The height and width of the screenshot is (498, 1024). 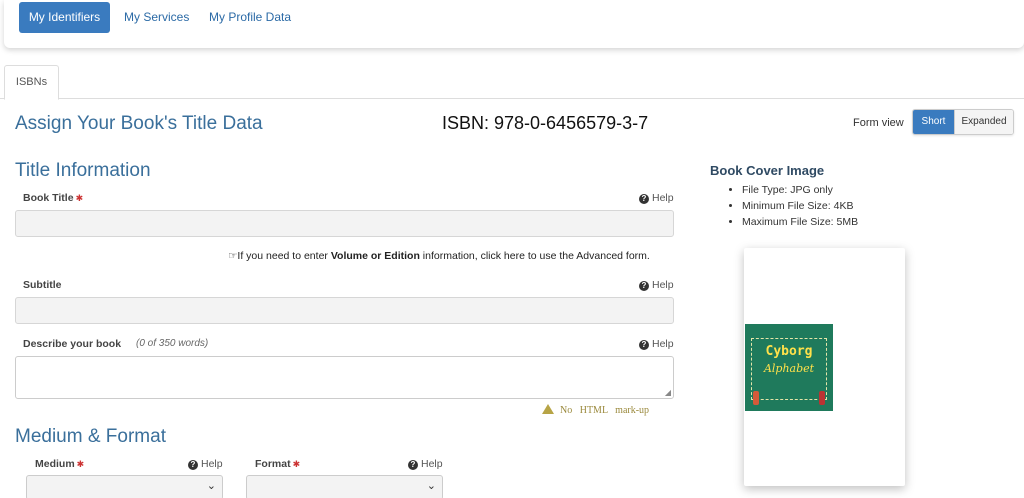 I want to click on form-view-expanded-button: Expanded, so click(x=983, y=122).